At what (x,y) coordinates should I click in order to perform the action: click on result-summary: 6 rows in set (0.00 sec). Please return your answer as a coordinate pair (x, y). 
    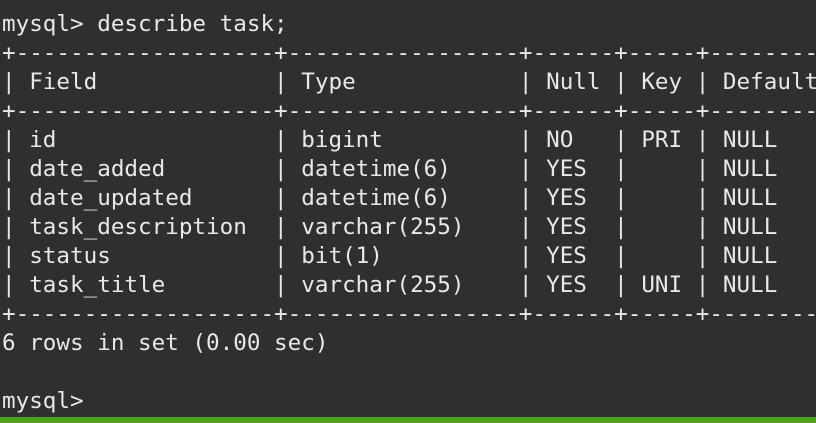
    Looking at the image, I should click on (165, 343).